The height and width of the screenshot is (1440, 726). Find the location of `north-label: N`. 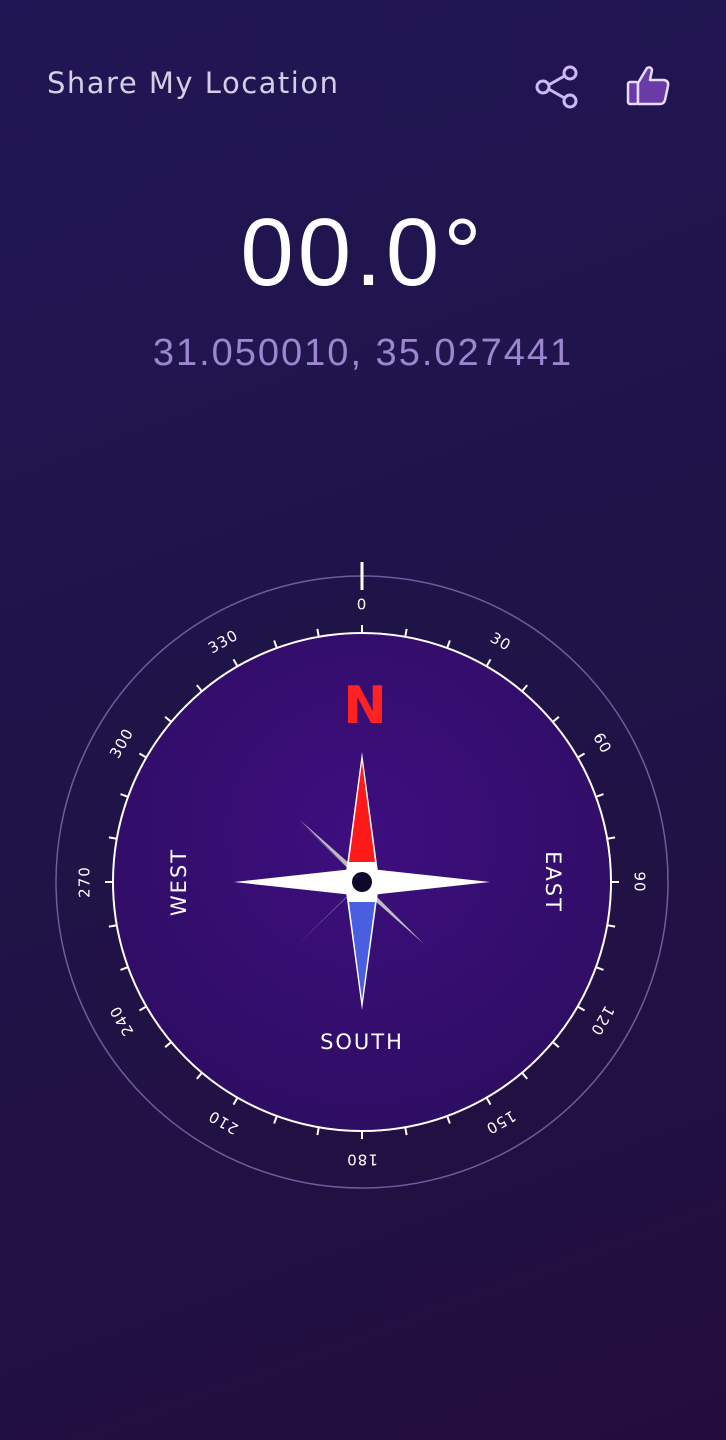

north-label: N is located at coordinates (365, 706).